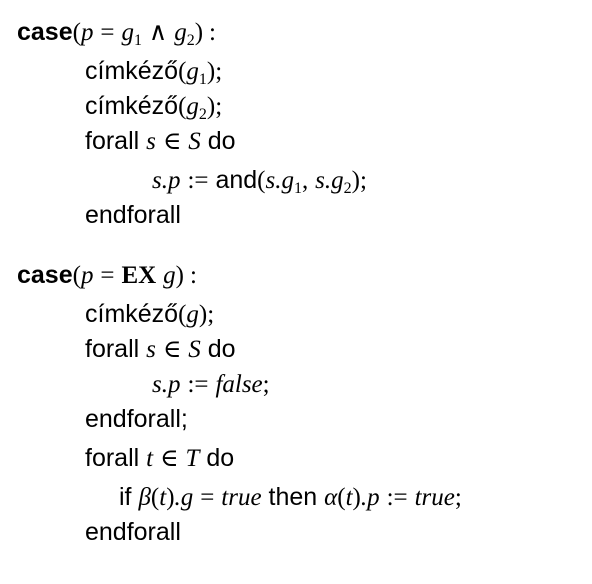 This screenshot has height=584, width=592. I want to click on endforall-semi-line: endforall;, so click(136, 419).